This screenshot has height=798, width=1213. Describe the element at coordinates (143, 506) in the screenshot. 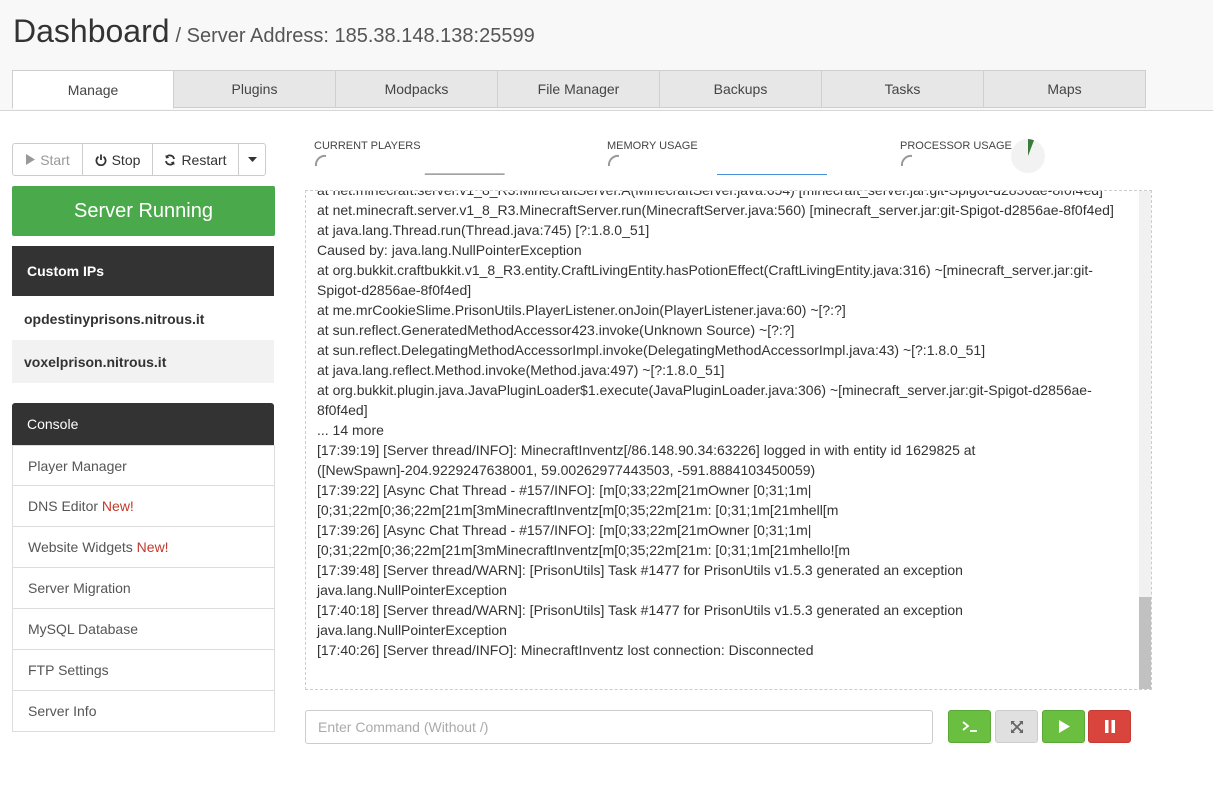

I see `sidebar-item-dns-editor: DNS Editor New!` at that location.